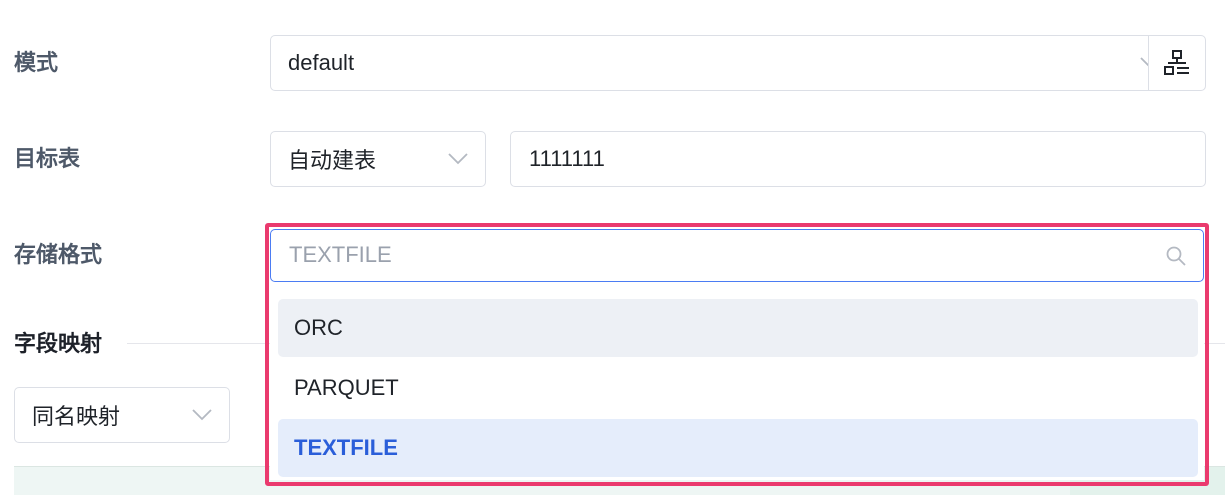 The image size is (1225, 495). I want to click on hierarchy-icon, so click(1176, 62).